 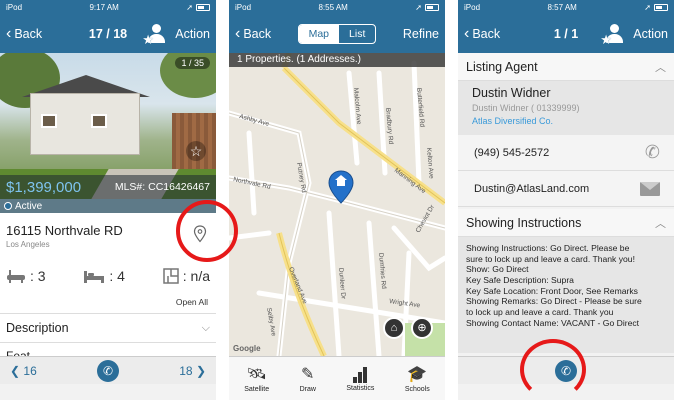 What do you see at coordinates (357, 34) in the screenshot?
I see `tab-list: List` at bounding box center [357, 34].